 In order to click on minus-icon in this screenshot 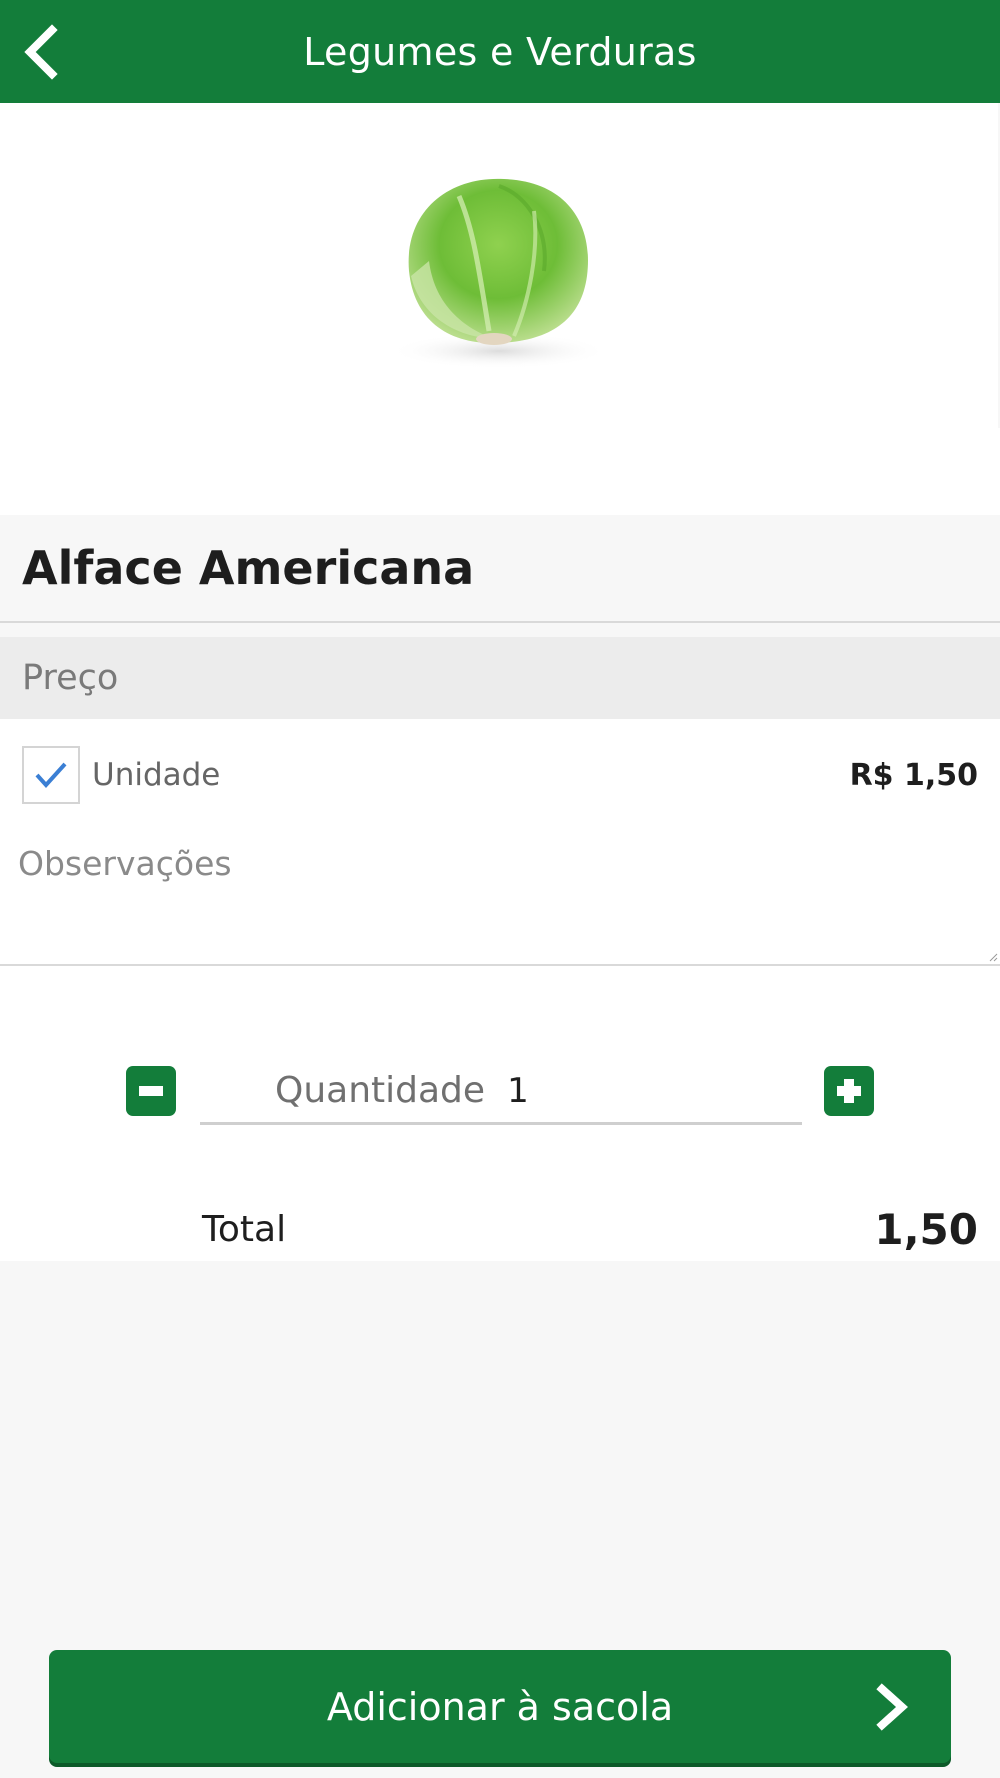, I will do `click(151, 1091)`.